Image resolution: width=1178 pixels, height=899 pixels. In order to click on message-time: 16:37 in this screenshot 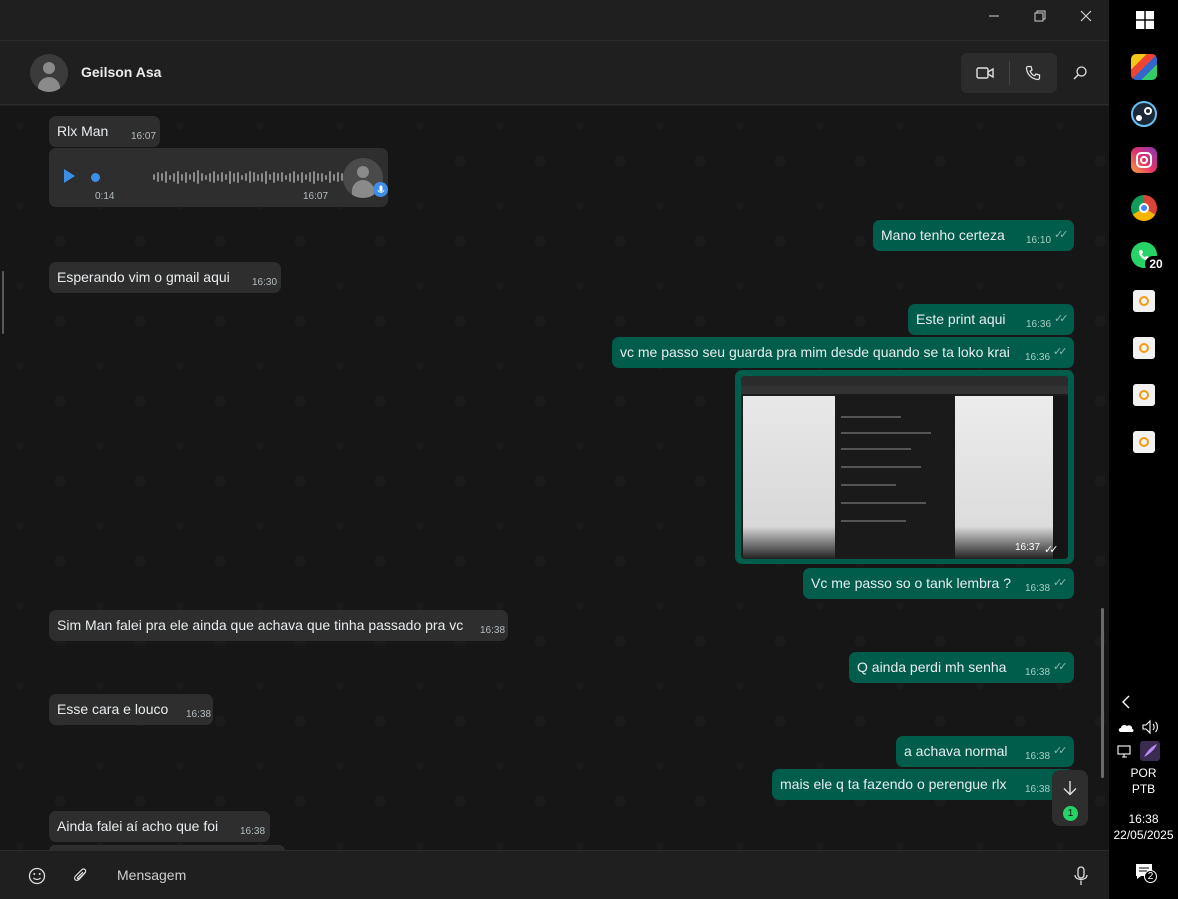, I will do `click(1028, 547)`.